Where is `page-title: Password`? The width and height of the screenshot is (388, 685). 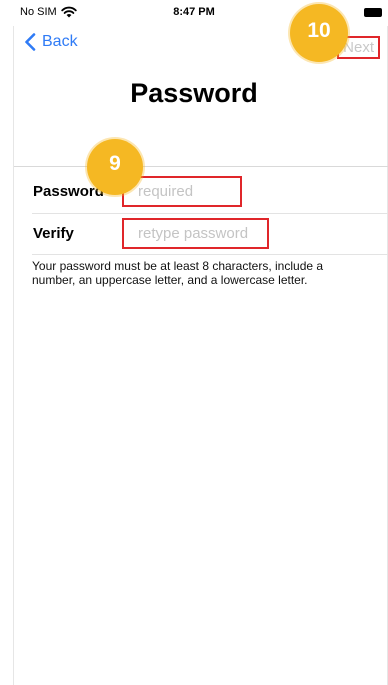 page-title: Password is located at coordinates (194, 93).